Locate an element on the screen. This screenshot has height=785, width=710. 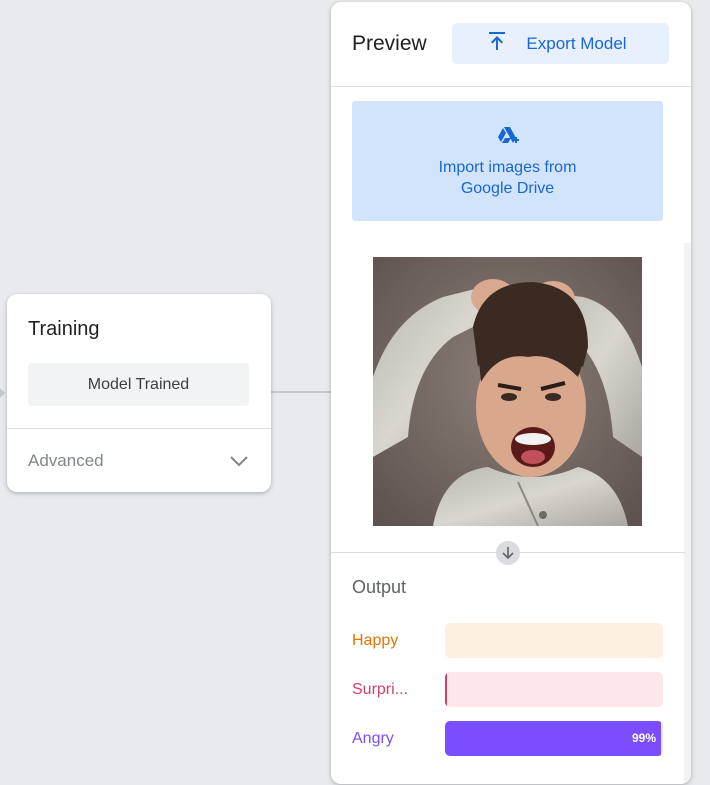
chevron-down-icon is located at coordinates (239, 461).